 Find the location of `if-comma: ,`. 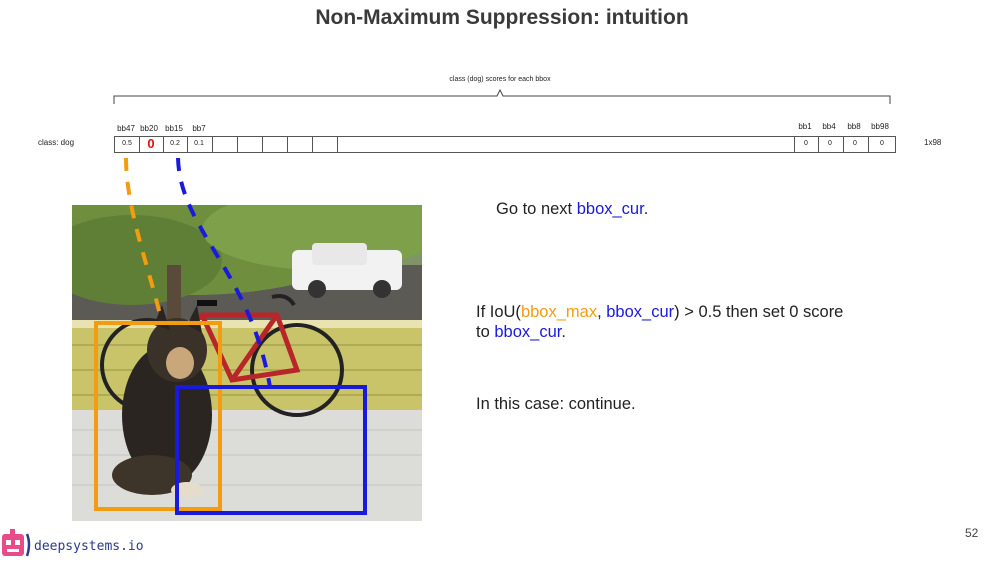

if-comma: , is located at coordinates (602, 312).